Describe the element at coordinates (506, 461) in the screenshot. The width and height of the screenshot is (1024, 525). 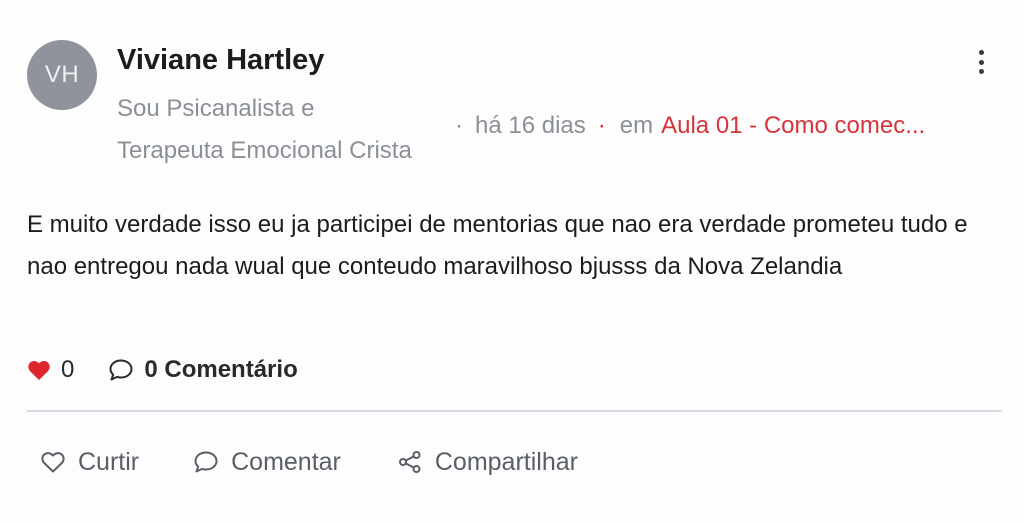
I see `share-button-label: Compartilhar` at that location.